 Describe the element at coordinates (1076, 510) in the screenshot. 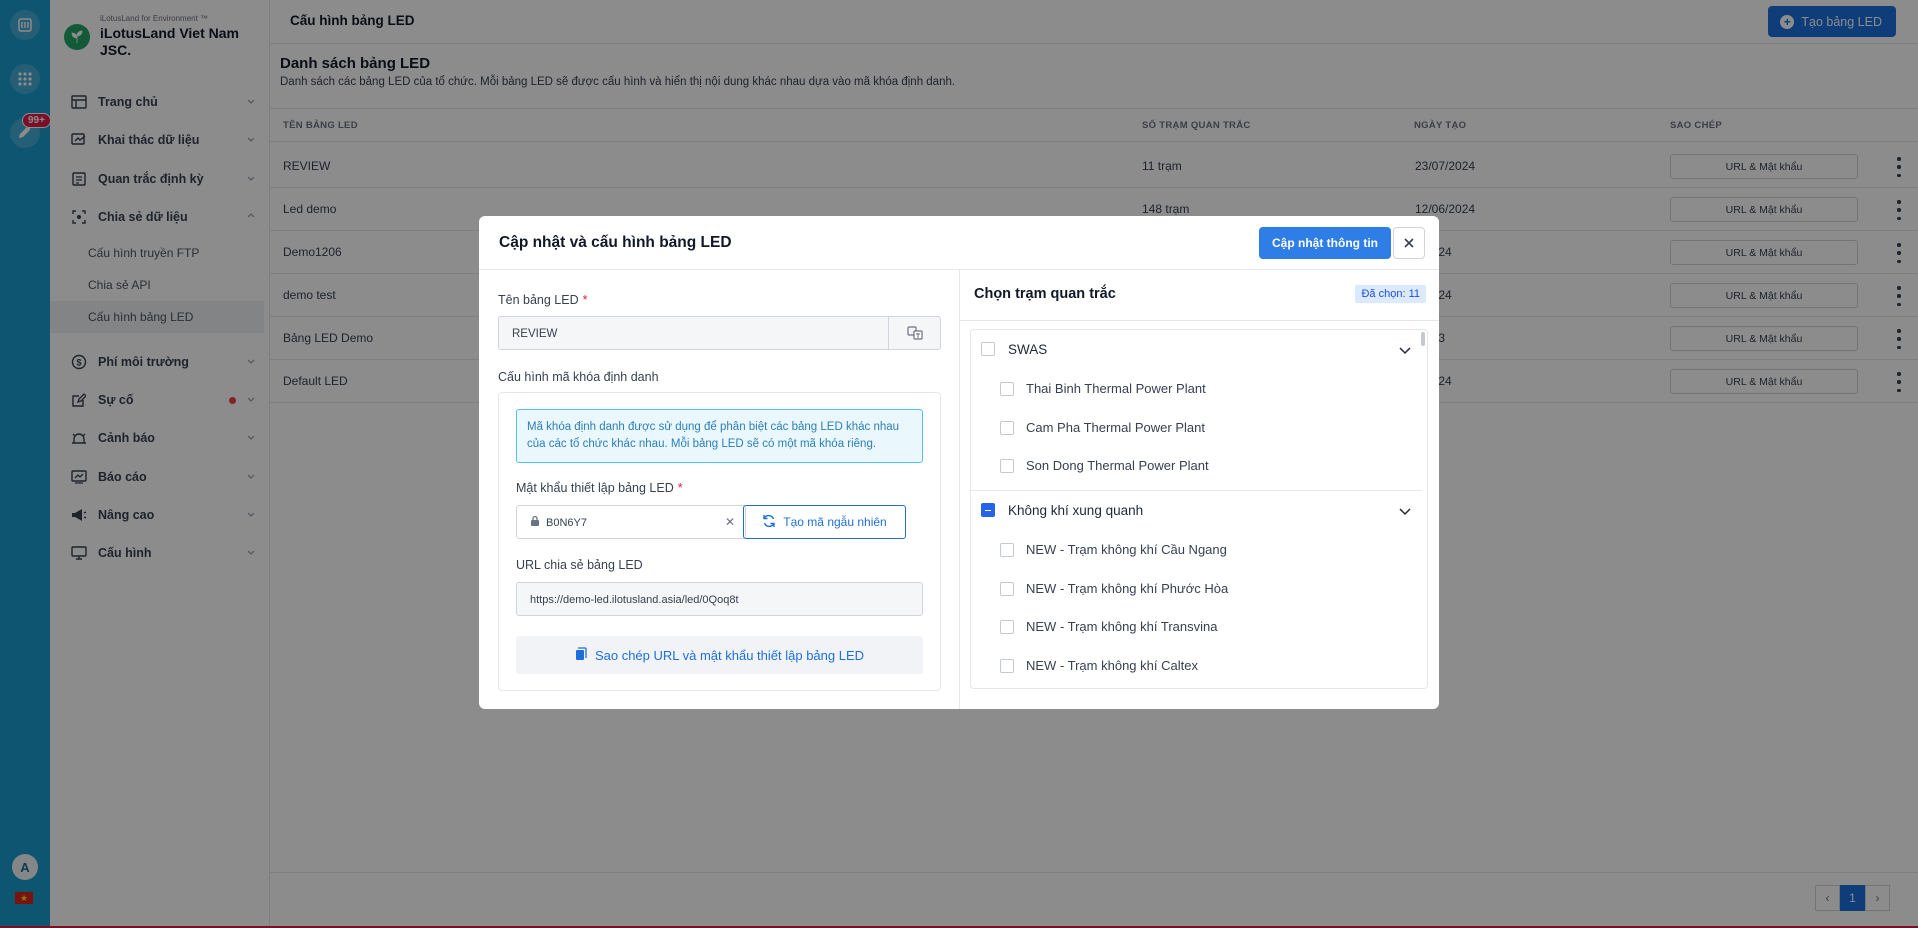

I see `group-name: Không khí xung quanh` at that location.